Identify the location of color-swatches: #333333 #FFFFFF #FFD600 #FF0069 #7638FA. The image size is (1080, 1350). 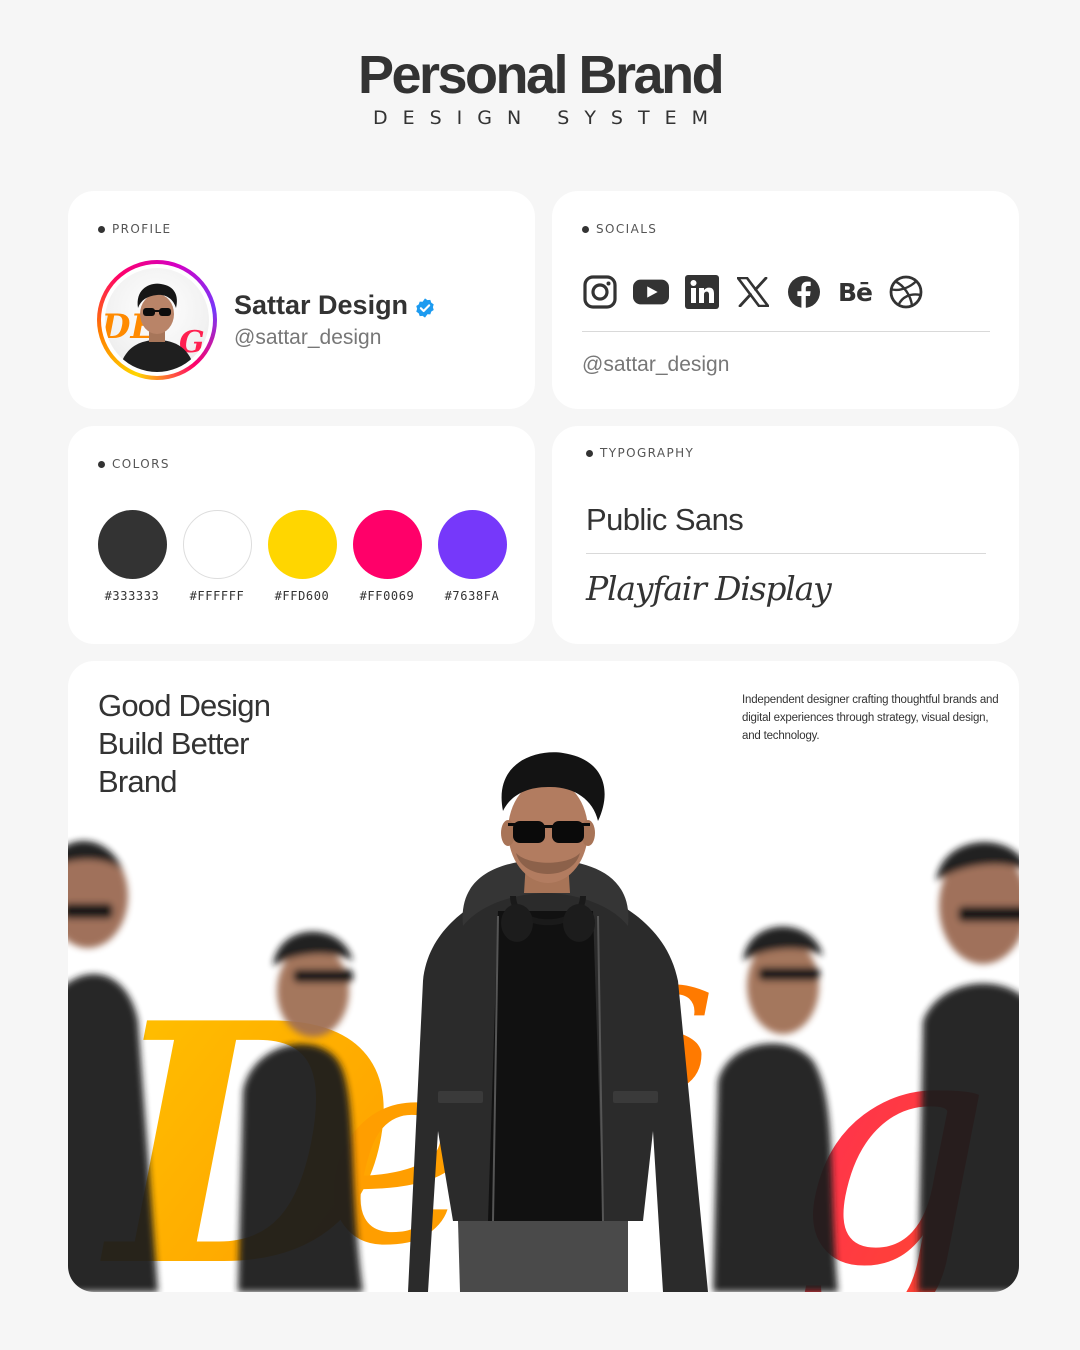
(309, 556).